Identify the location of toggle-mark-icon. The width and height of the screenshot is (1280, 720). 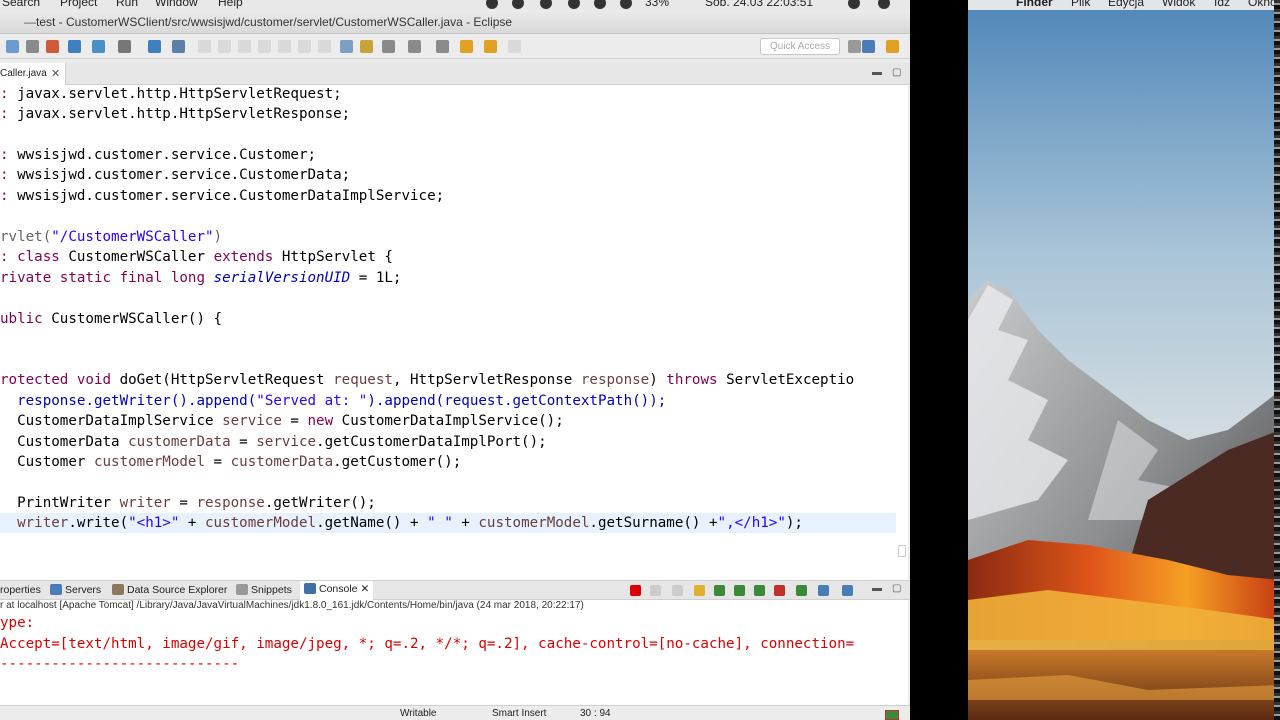
(12, 46).